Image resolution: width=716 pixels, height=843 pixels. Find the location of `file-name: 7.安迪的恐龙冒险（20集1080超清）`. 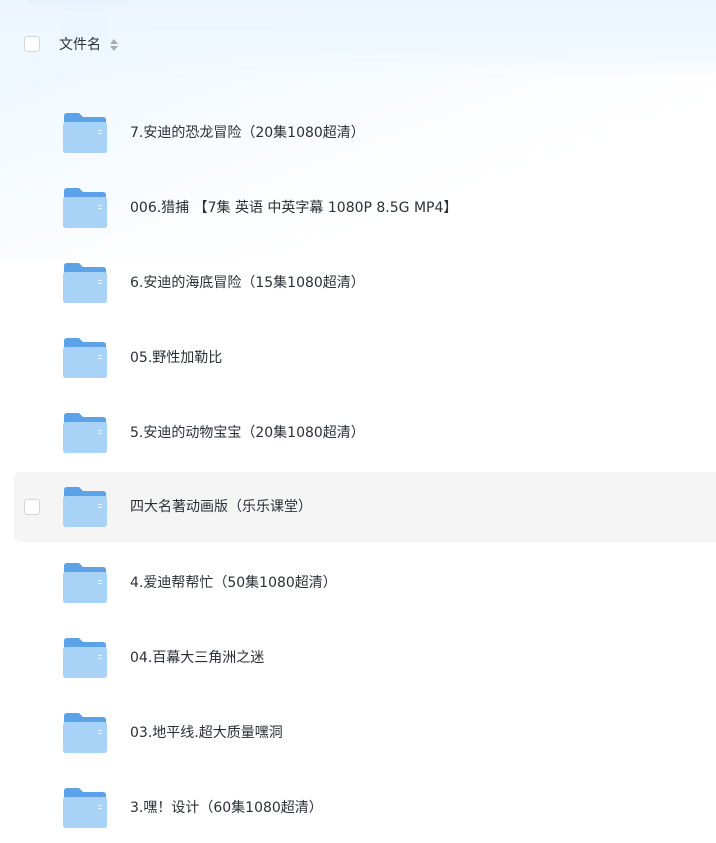

file-name: 7.安迪的恐龙冒险（20集1080超清） is located at coordinates (247, 133).